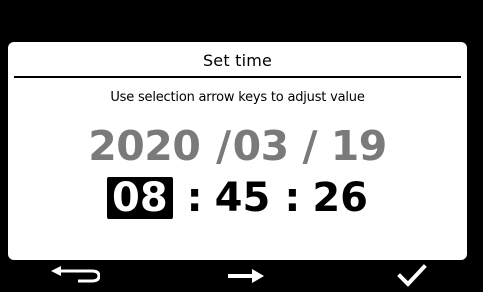 The image size is (483, 292). I want to click on checkmark-icon, so click(412, 275).